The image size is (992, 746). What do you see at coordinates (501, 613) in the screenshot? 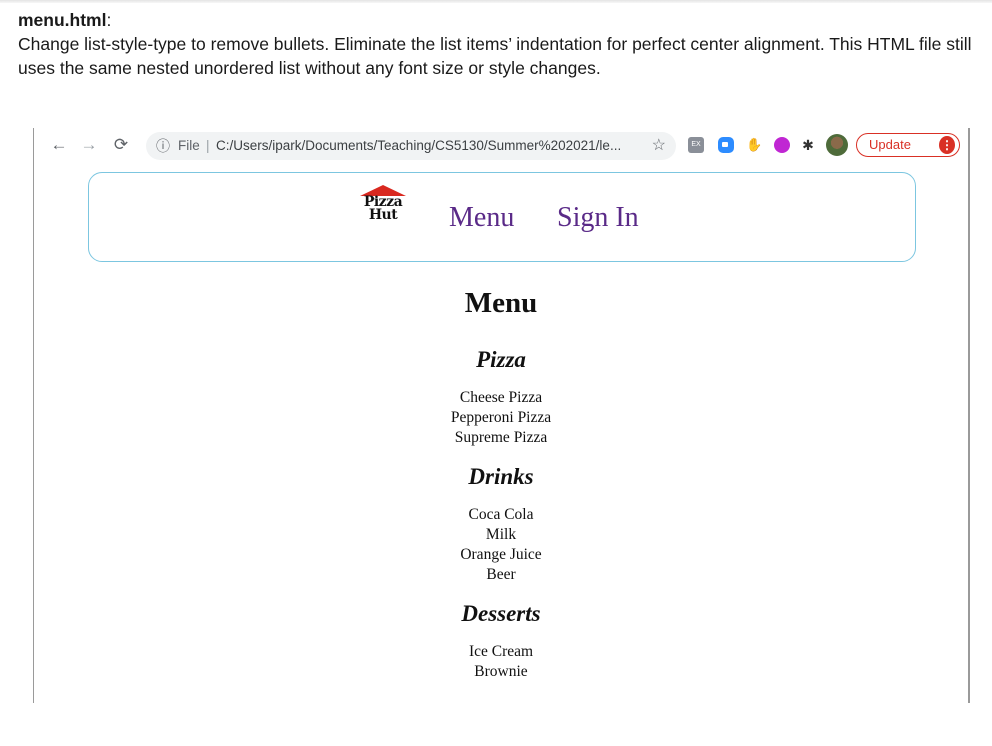
I see `category-heading-desserts: Desserts` at bounding box center [501, 613].